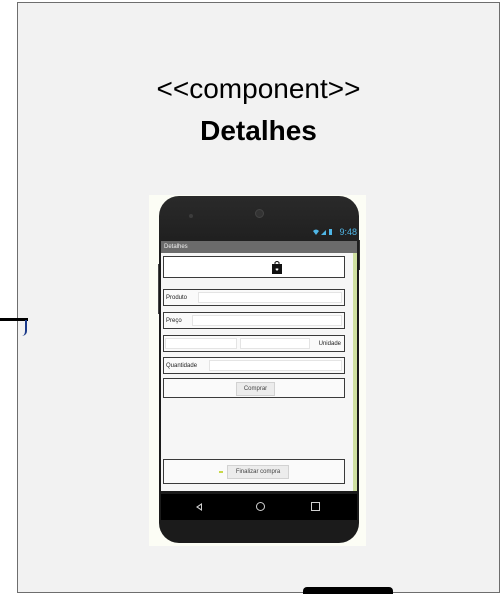 This screenshot has height=594, width=504. What do you see at coordinates (270, 297) in the screenshot?
I see `produto-input` at bounding box center [270, 297].